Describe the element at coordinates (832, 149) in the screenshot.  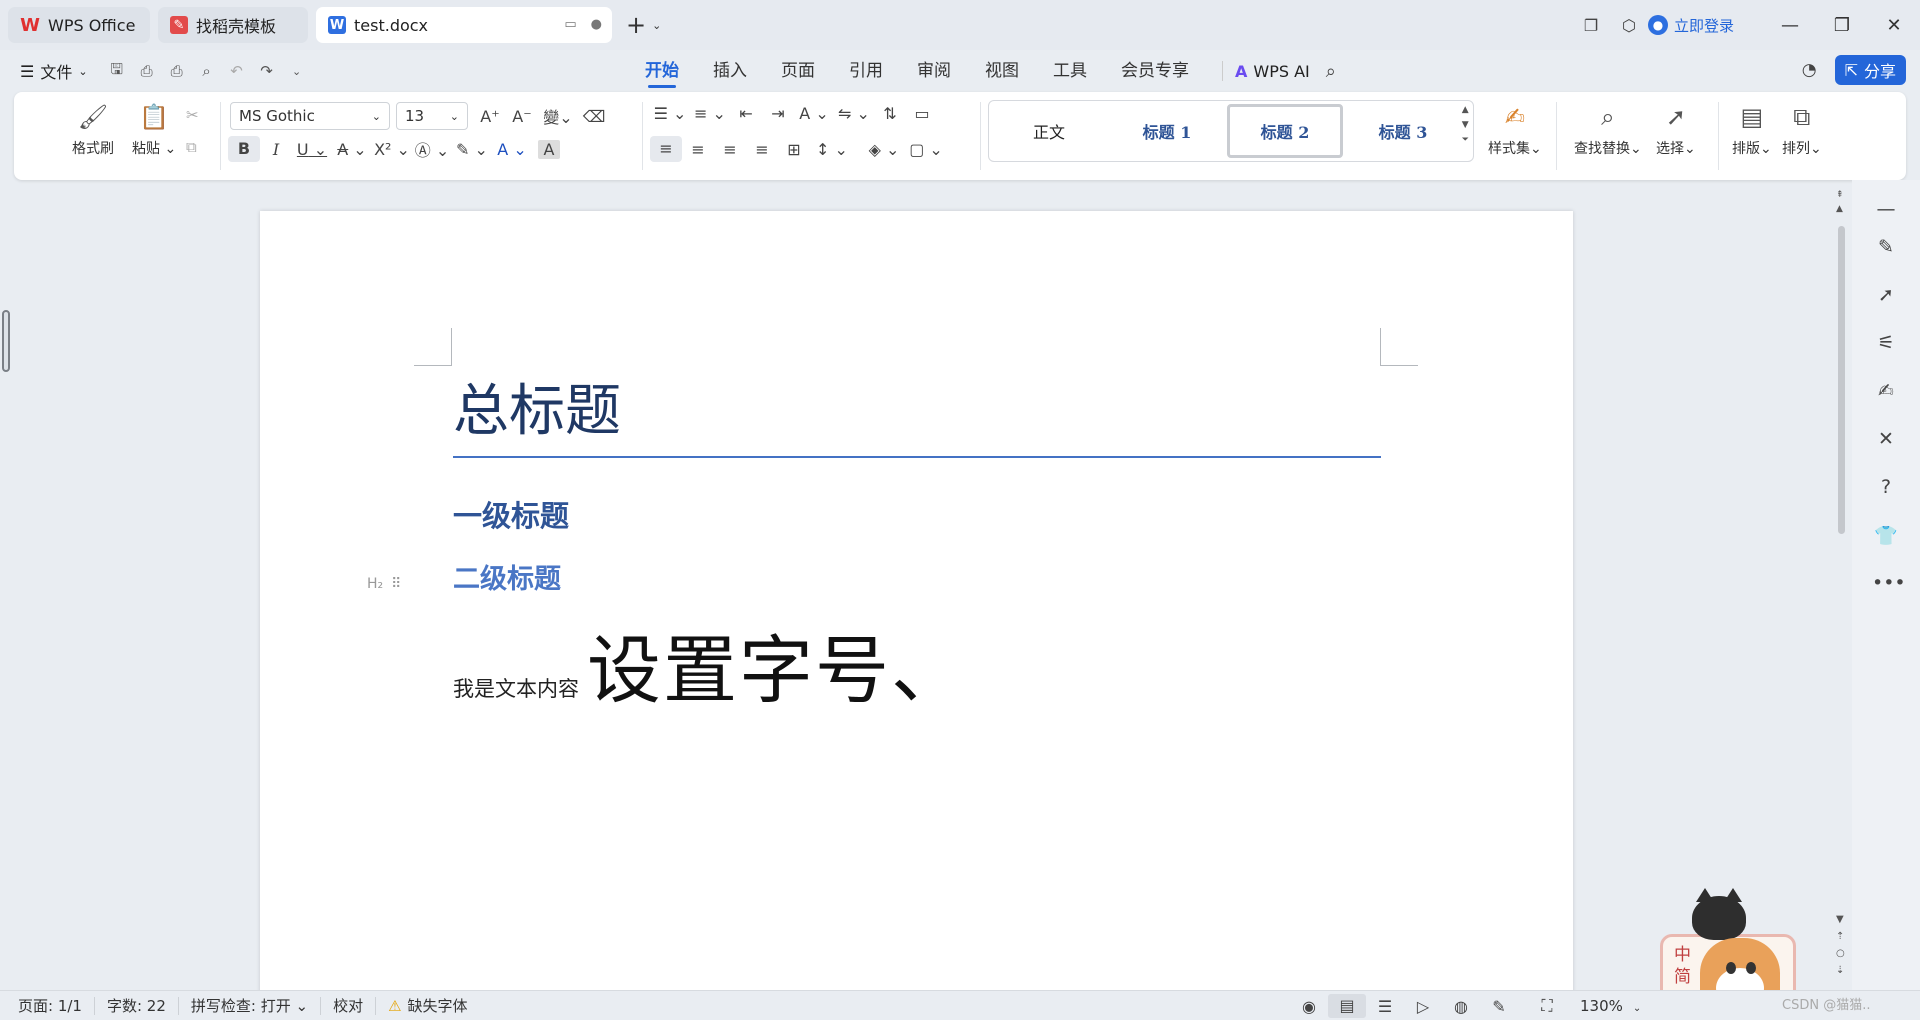
I see `line-spacing-icon: ↕ ⌄` at that location.